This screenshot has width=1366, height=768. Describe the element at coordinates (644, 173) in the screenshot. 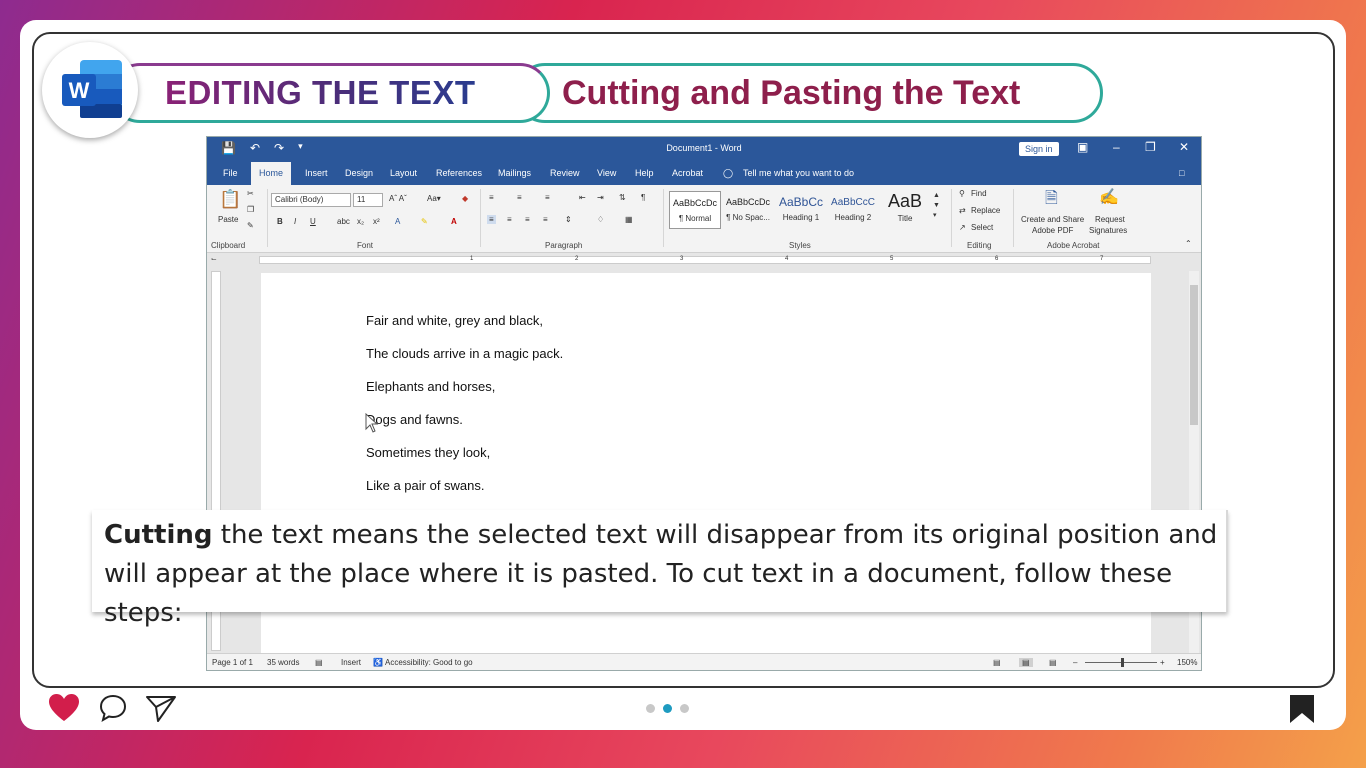

I see `tab-help: Help` at that location.